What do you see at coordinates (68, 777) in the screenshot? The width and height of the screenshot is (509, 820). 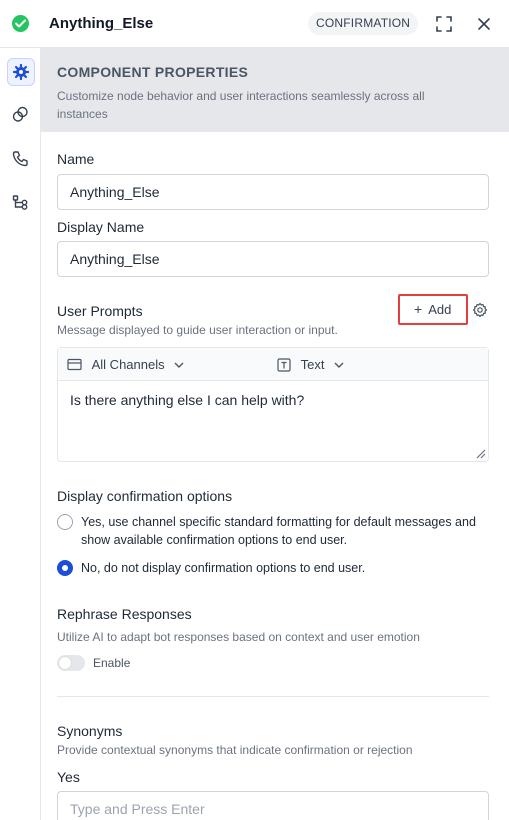 I see `yes-synonyms-label: Yes` at bounding box center [68, 777].